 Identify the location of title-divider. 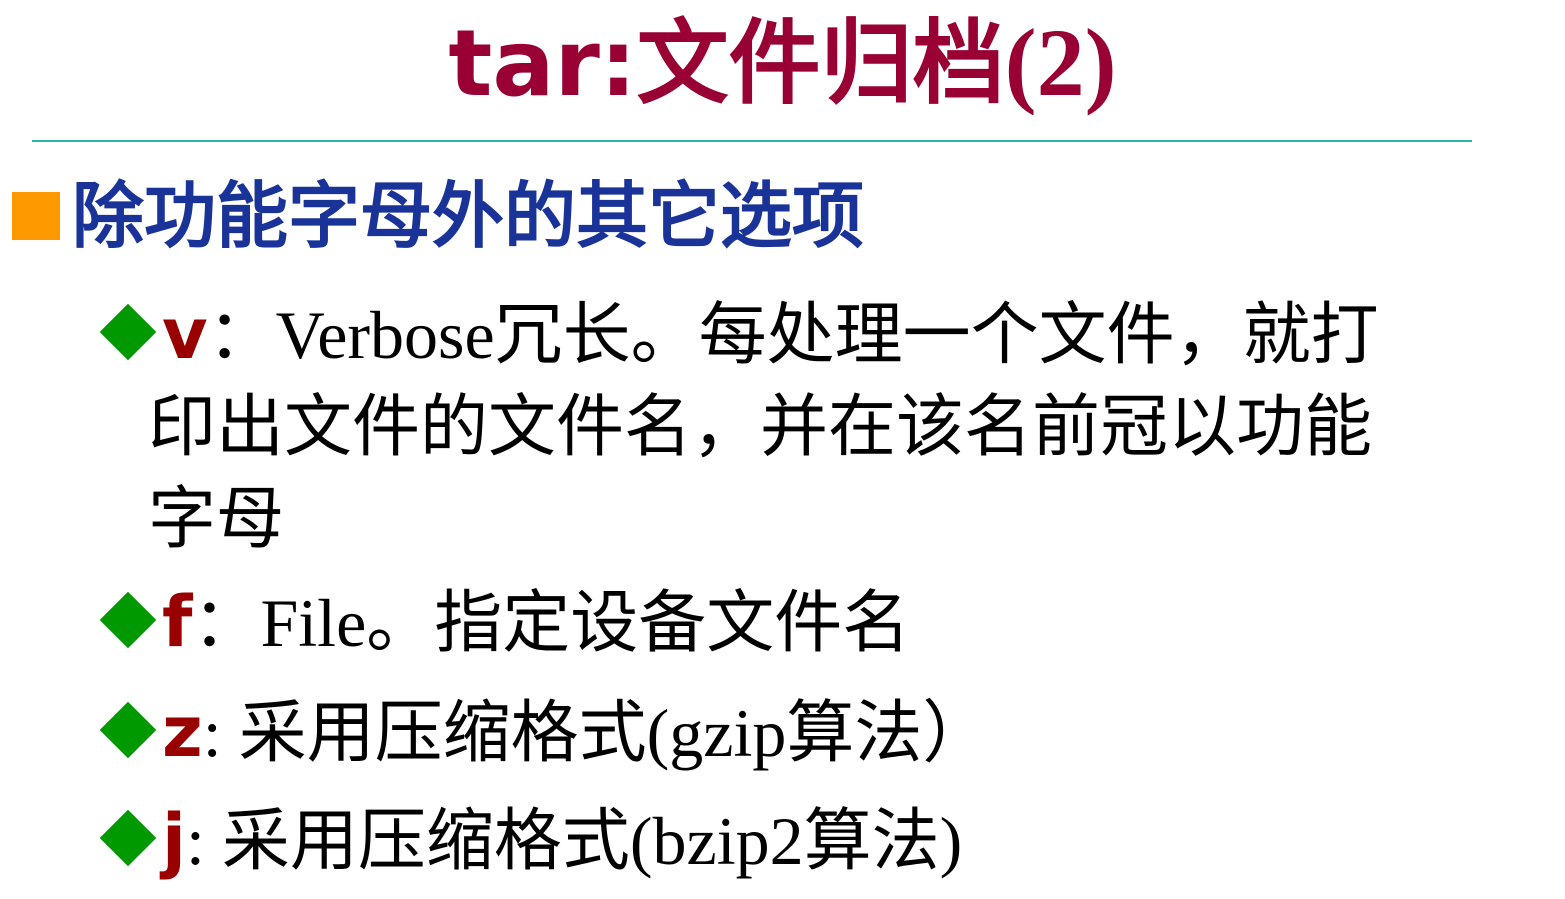
(752, 141).